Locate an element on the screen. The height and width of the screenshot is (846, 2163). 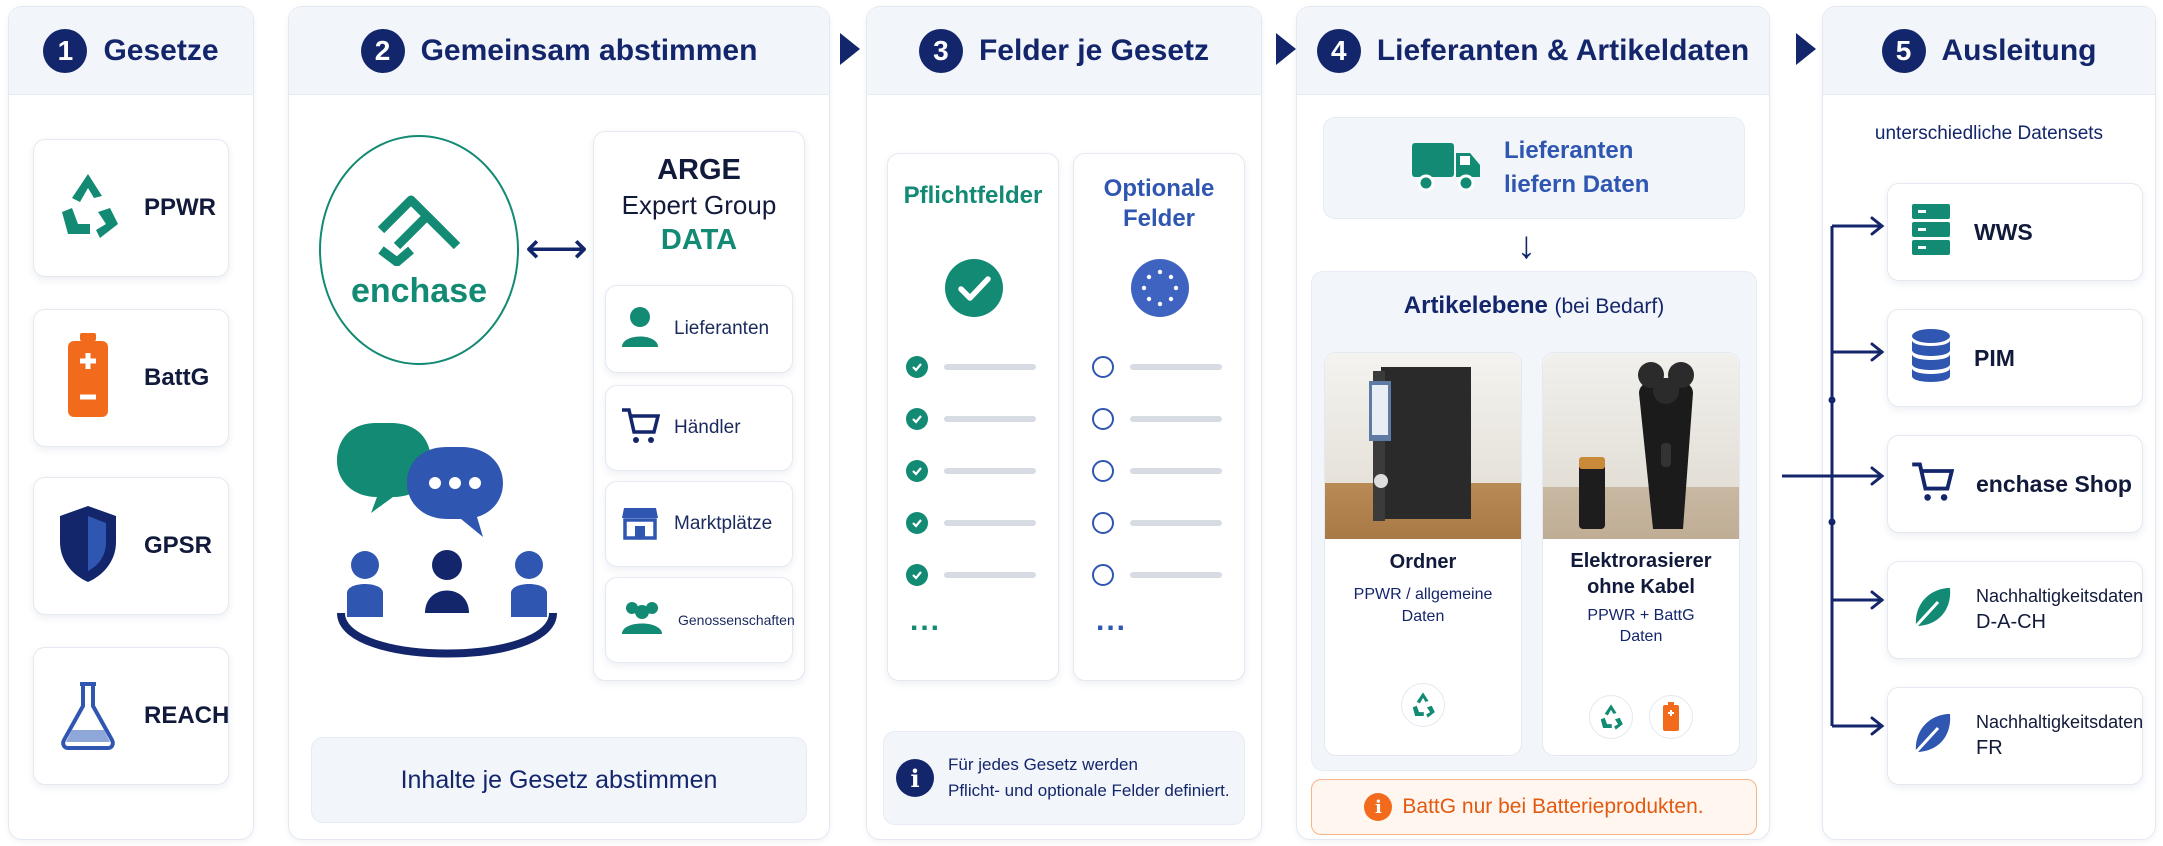
truck-icon is located at coordinates (1446, 168).